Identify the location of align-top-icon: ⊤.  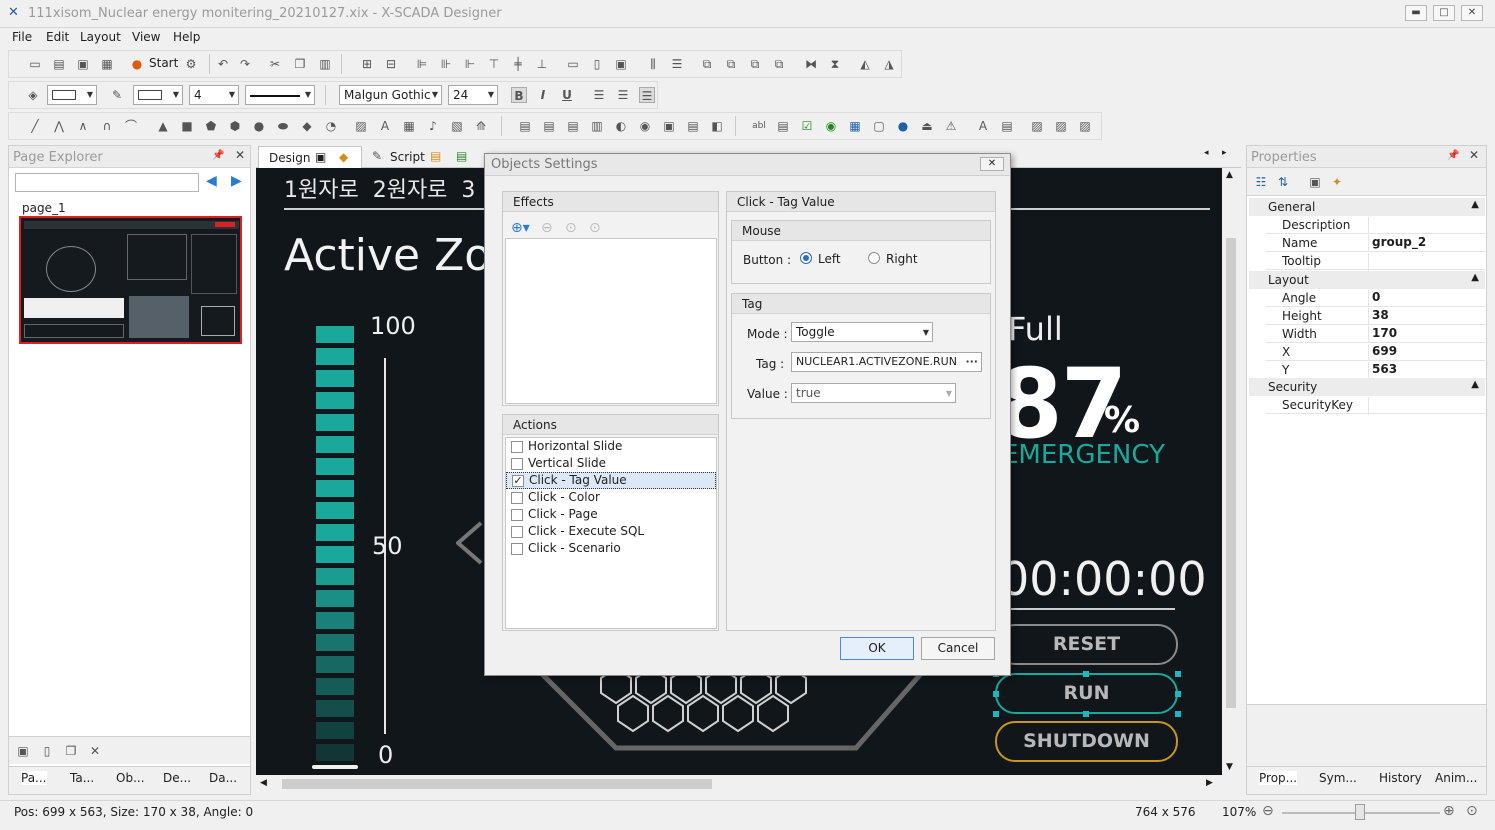
(494, 64).